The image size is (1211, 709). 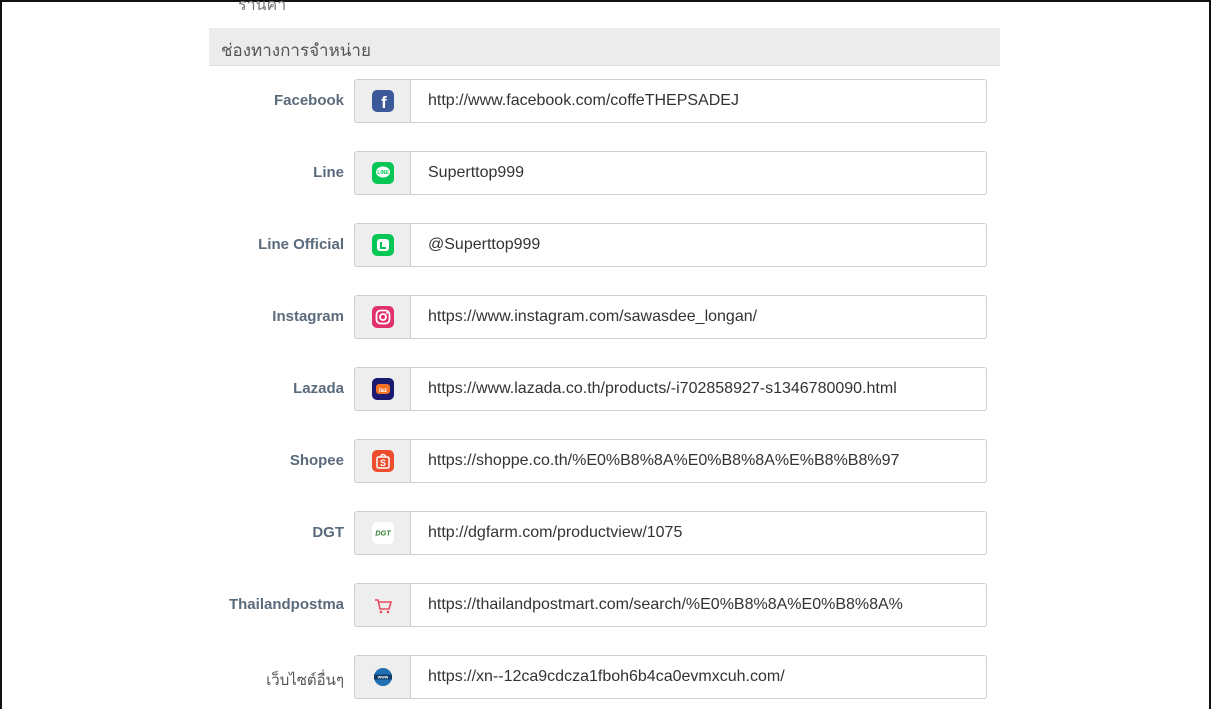 What do you see at coordinates (698, 245) in the screenshot?
I see `line-official-id-input` at bounding box center [698, 245].